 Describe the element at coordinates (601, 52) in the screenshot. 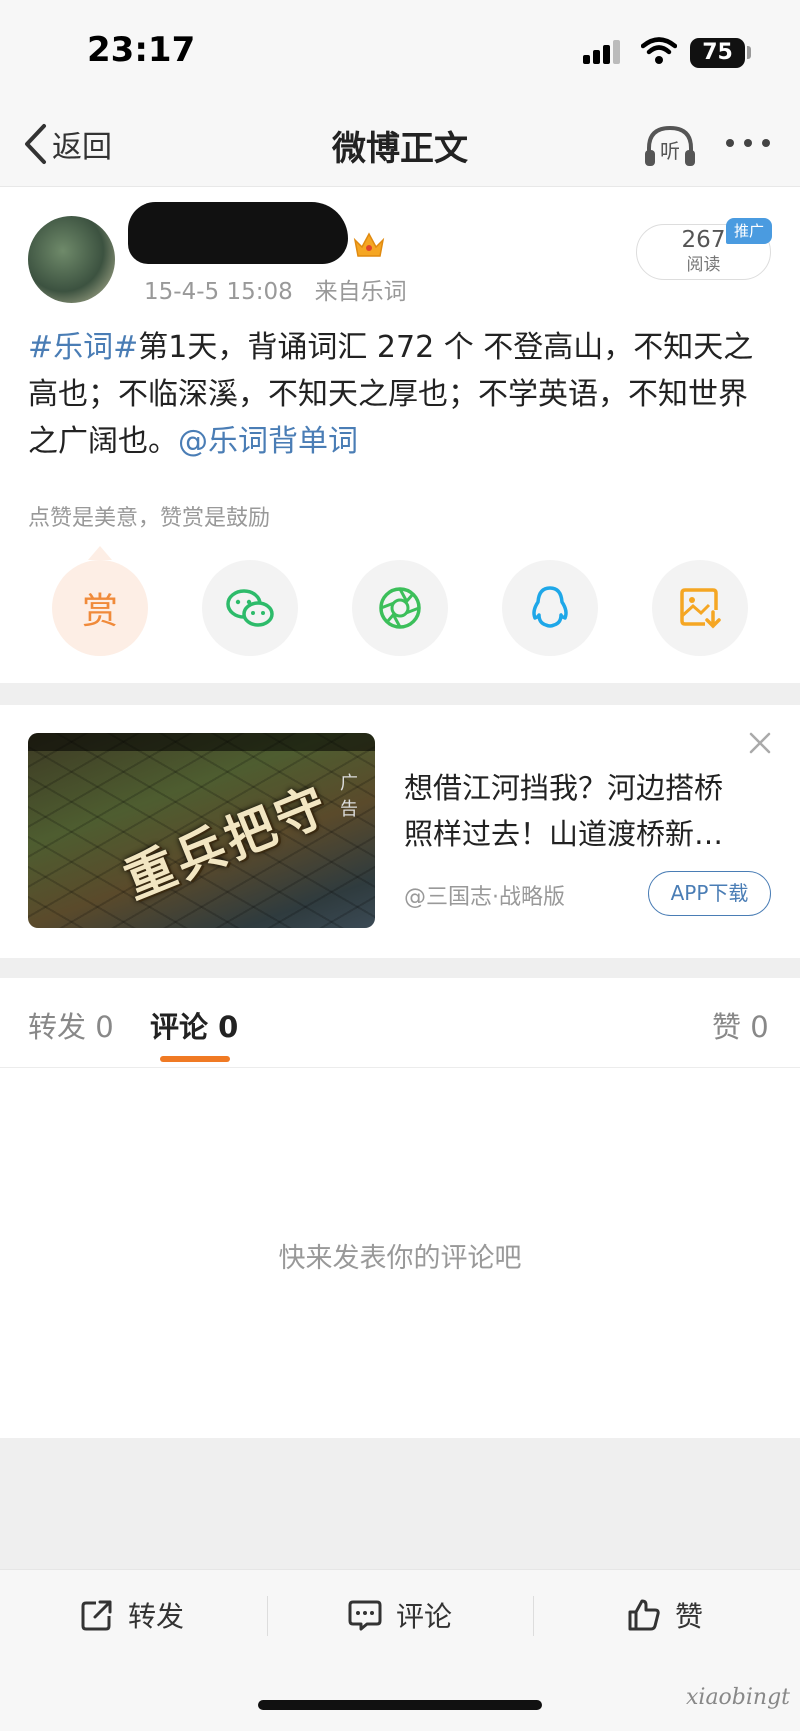

I see `cellular-signal-icon` at that location.